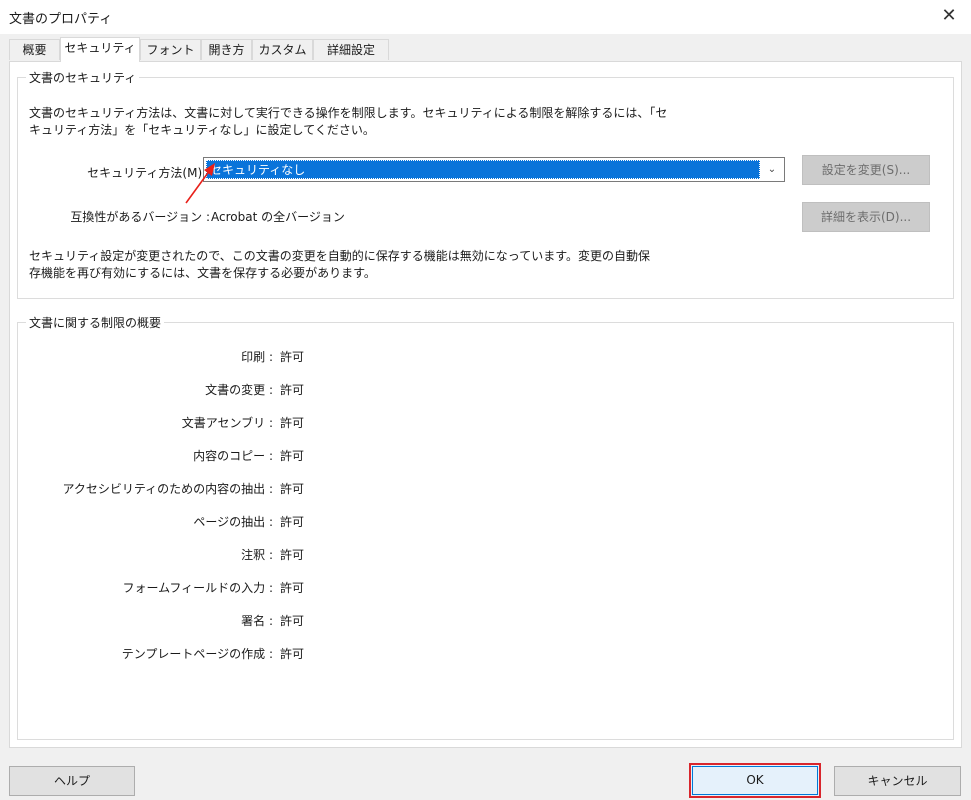 This screenshot has height=800, width=971. What do you see at coordinates (83, 77) in the screenshot?
I see `document-security-legend: 文書のセキュリティ` at bounding box center [83, 77].